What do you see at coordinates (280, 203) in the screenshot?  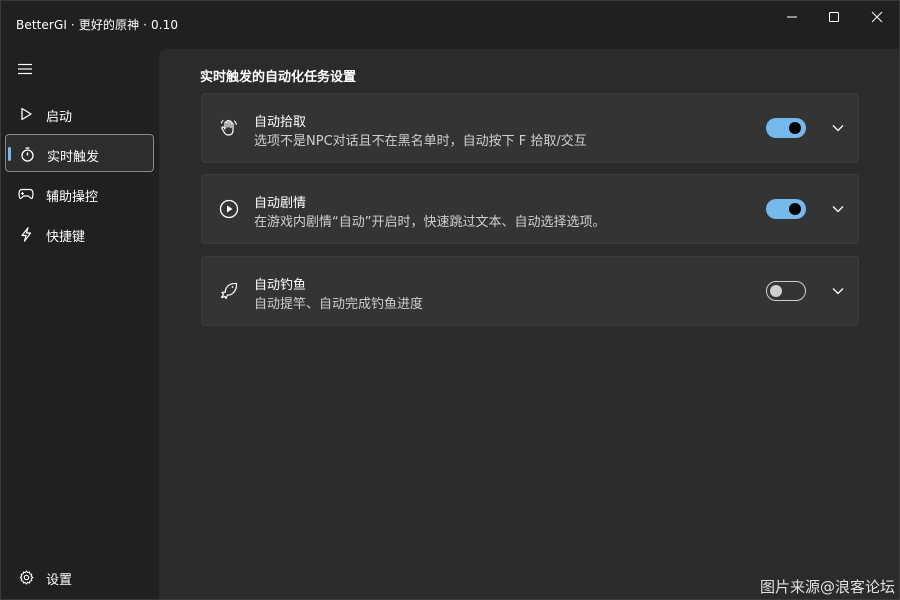 I see `card-title: 自动剧情` at bounding box center [280, 203].